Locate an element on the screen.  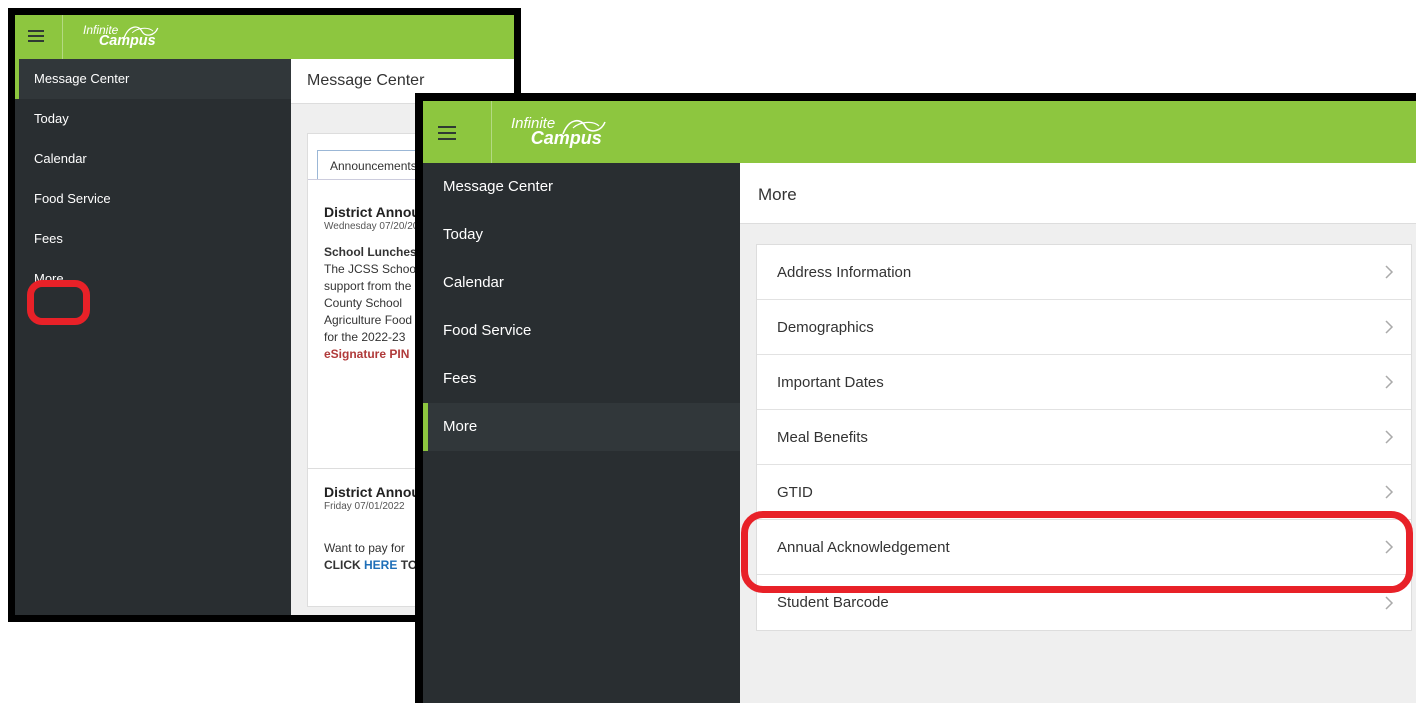
more-item-student-barcode: Student Barcode is located at coordinates (1084, 602).